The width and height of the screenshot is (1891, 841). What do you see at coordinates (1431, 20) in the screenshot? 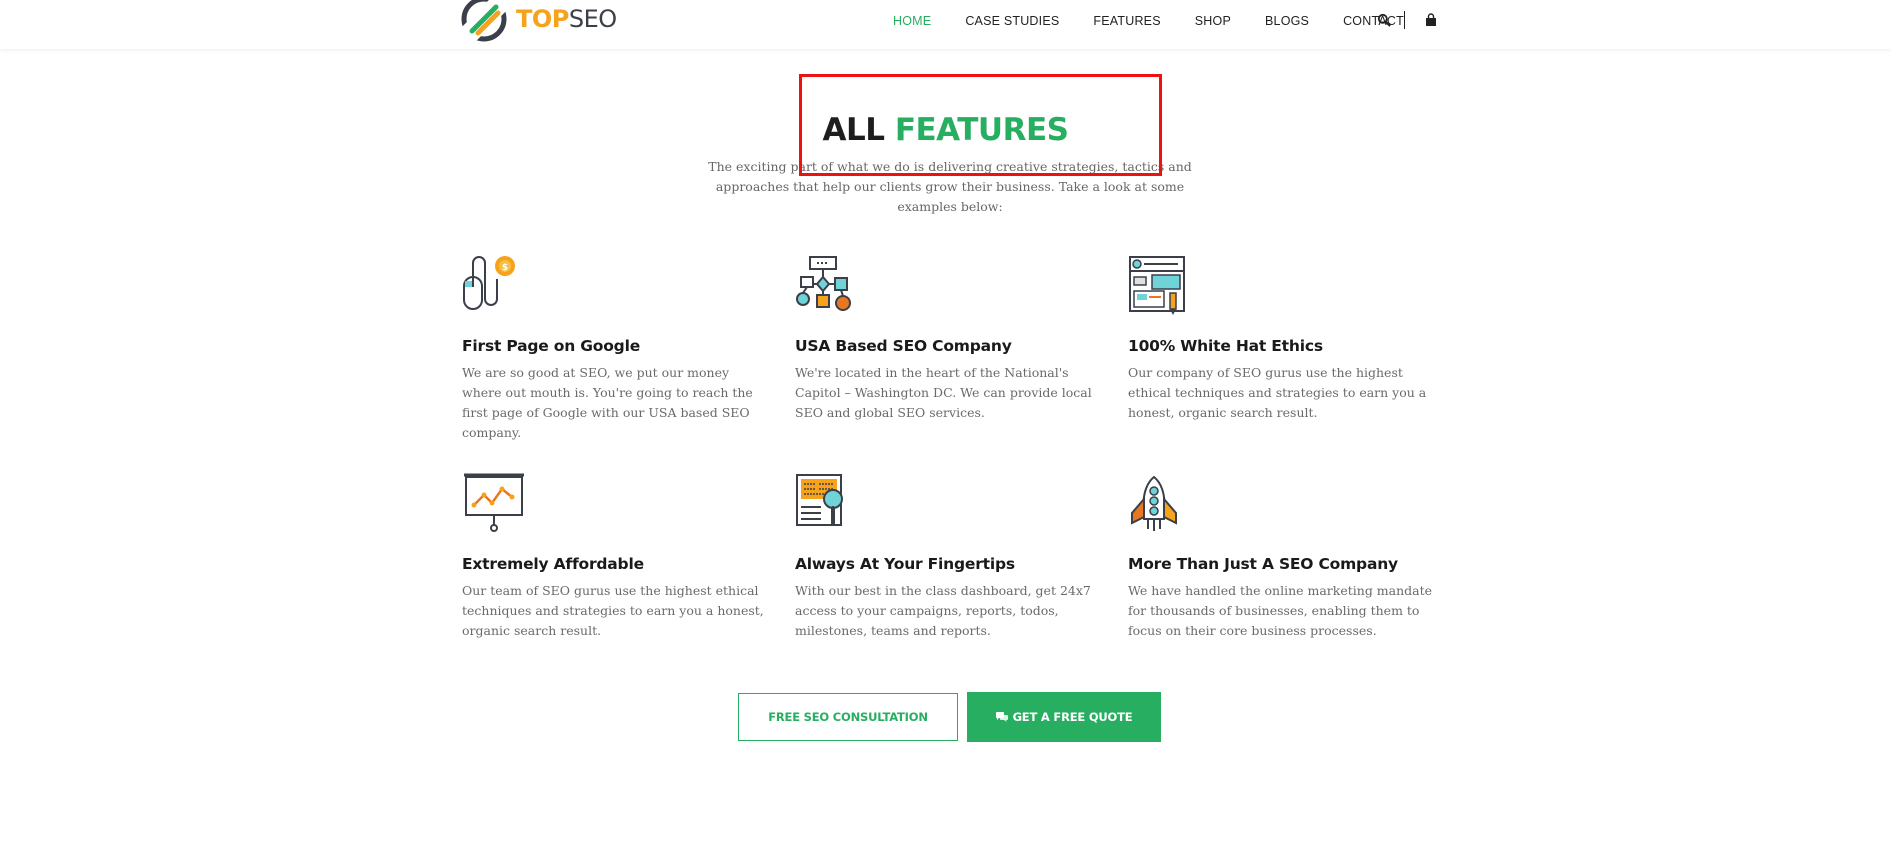
I see `shopping-bag-icon` at bounding box center [1431, 20].